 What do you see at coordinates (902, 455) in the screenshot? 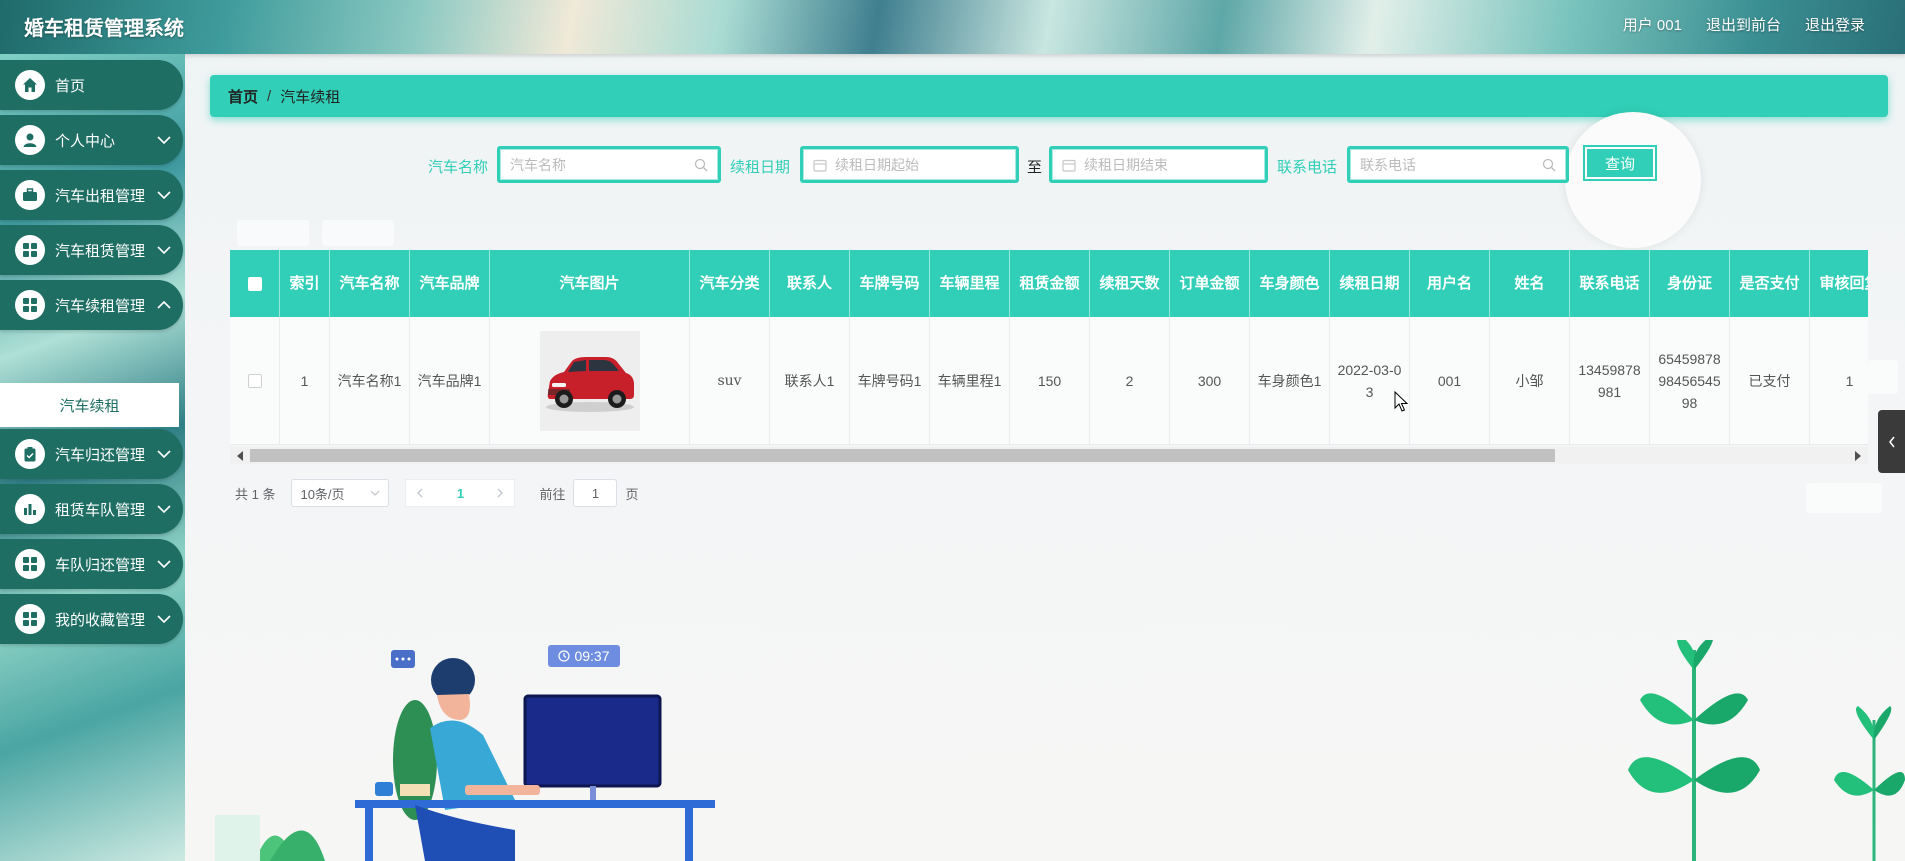
I see `scrollbar-thumb` at bounding box center [902, 455].